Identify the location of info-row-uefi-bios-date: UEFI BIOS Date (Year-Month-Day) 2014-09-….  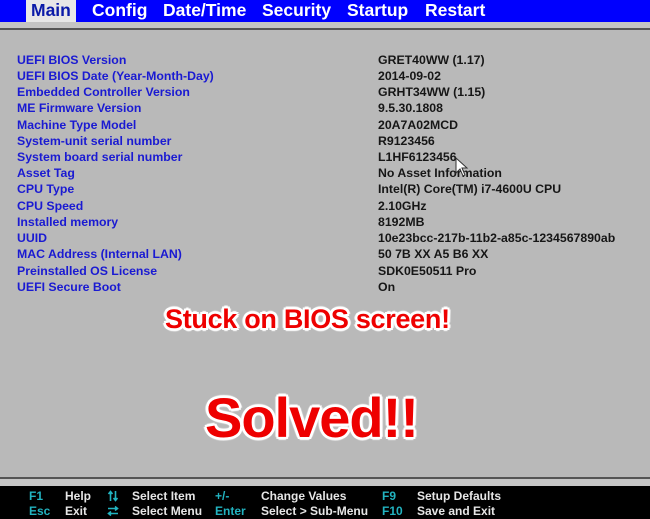
(325, 77).